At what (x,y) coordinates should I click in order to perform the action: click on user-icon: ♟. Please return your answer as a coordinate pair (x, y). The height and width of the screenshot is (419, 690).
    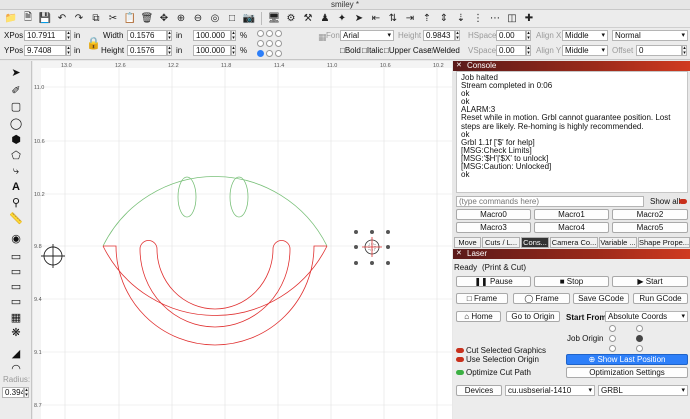
    Looking at the image, I should click on (325, 19).